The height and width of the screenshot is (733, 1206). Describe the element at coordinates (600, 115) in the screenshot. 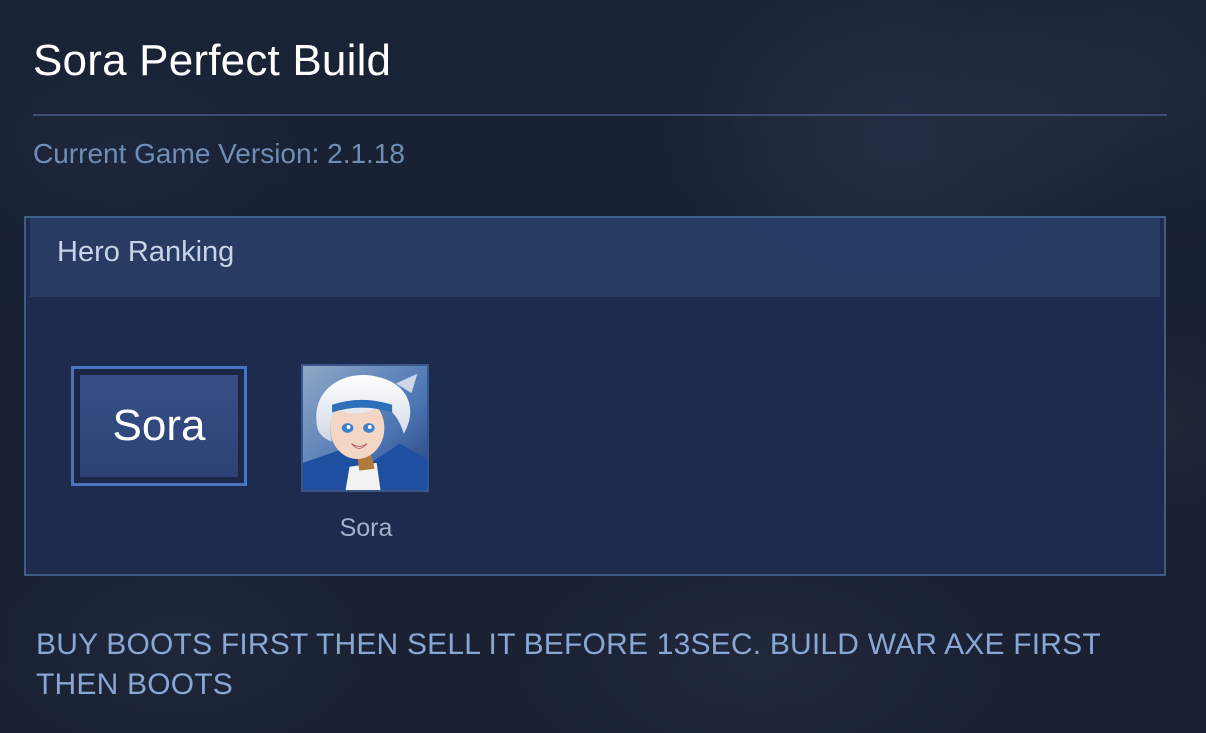

I see `title-divider` at that location.